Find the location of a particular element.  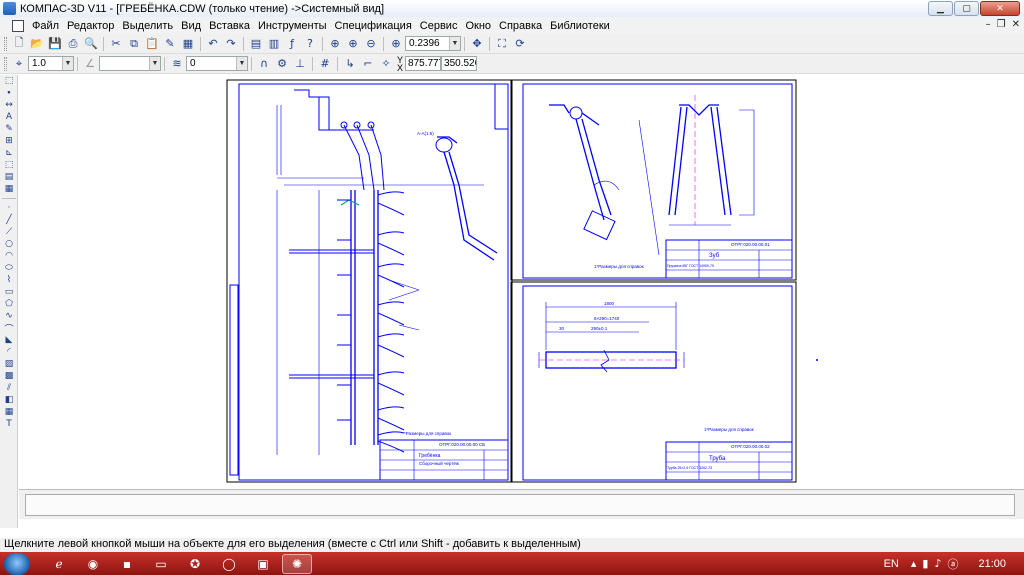

menu-file: Файл is located at coordinates (45, 26).